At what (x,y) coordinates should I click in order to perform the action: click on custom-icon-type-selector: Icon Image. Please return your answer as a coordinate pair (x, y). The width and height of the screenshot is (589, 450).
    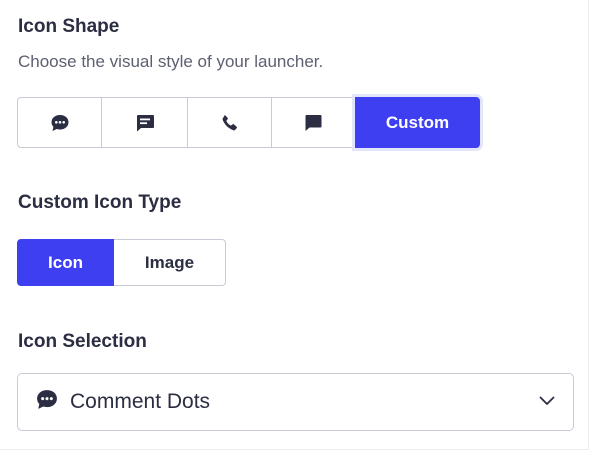
    Looking at the image, I should click on (121, 262).